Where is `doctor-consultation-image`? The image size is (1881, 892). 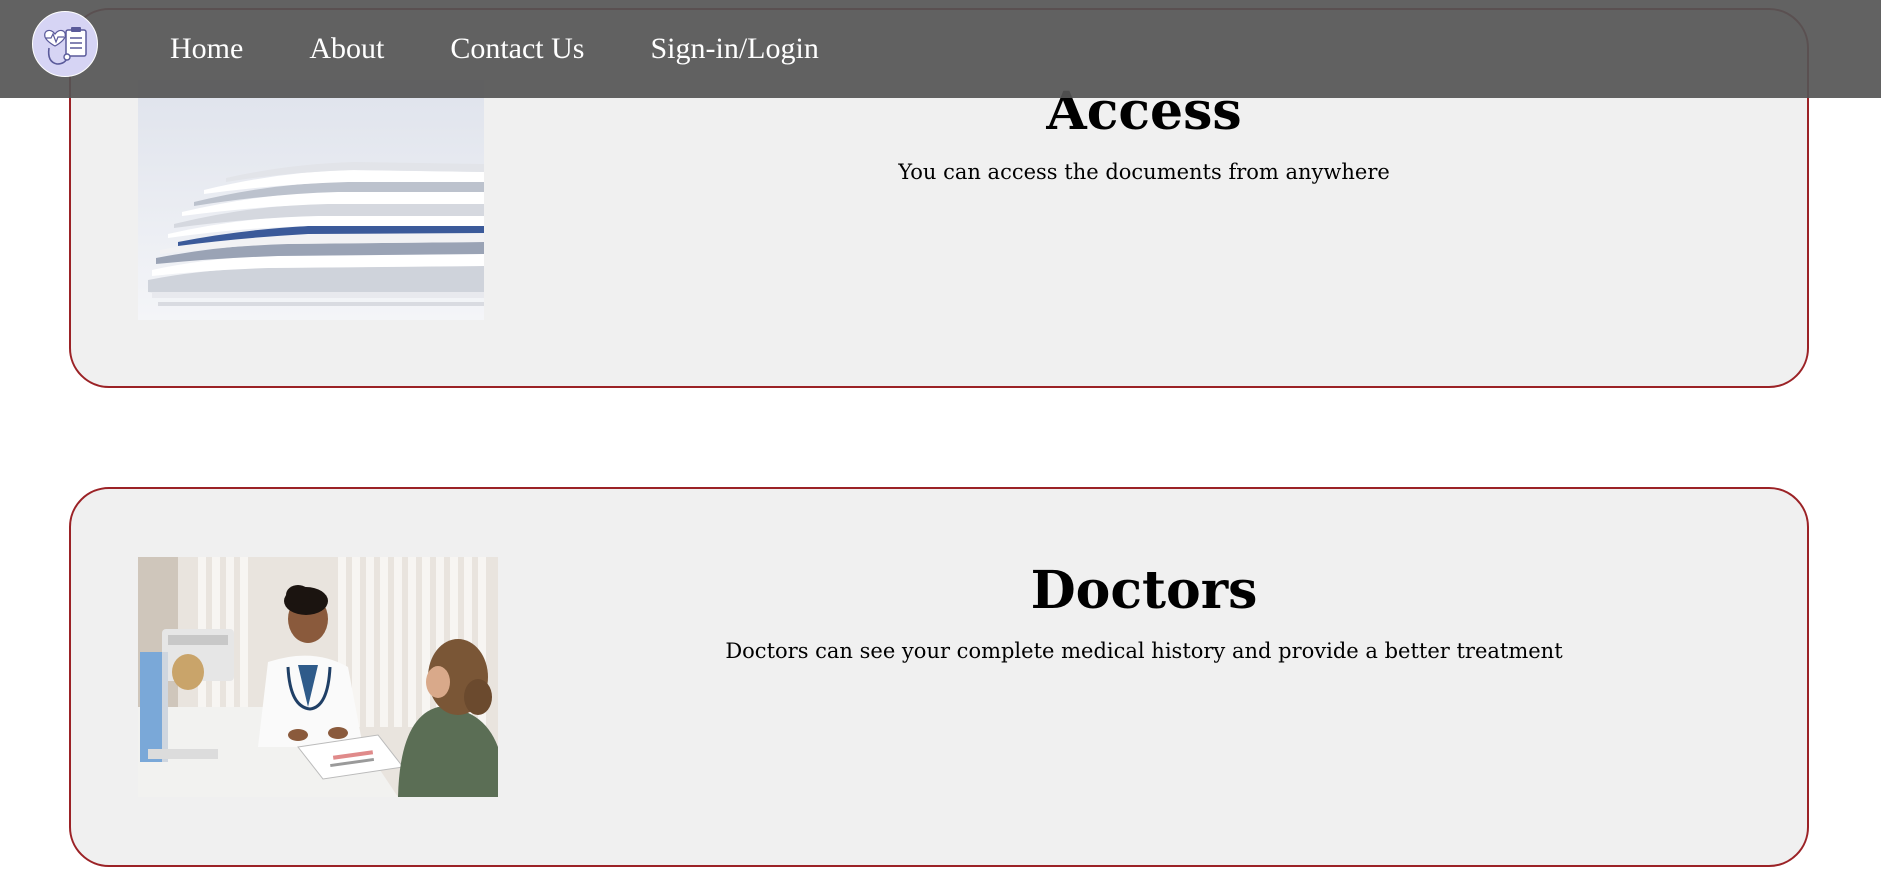
doctor-consultation-image is located at coordinates (318, 677).